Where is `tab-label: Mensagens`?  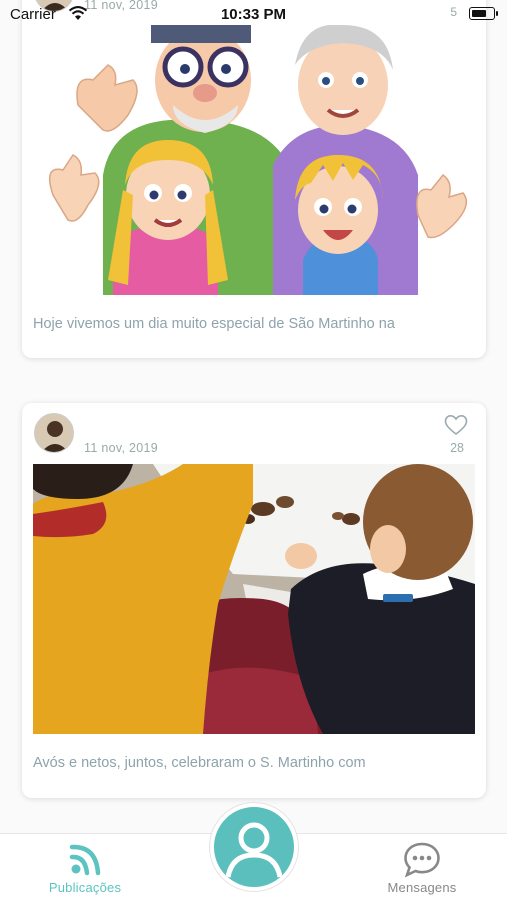 tab-label: Mensagens is located at coordinates (422, 887).